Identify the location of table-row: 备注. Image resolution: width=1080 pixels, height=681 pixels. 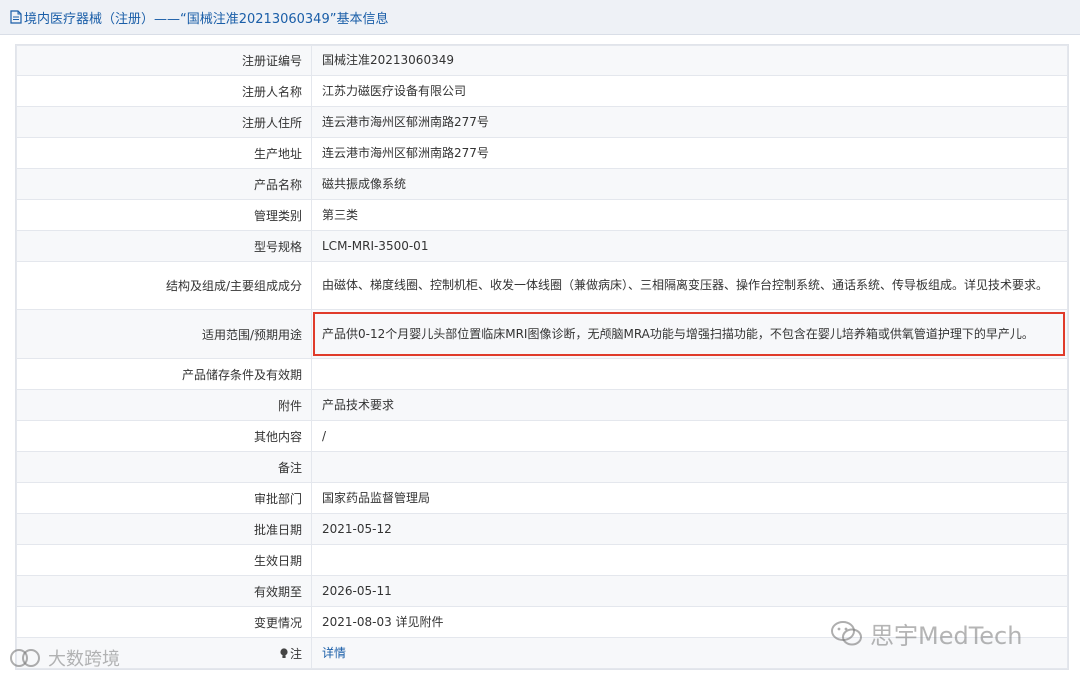
(542, 467).